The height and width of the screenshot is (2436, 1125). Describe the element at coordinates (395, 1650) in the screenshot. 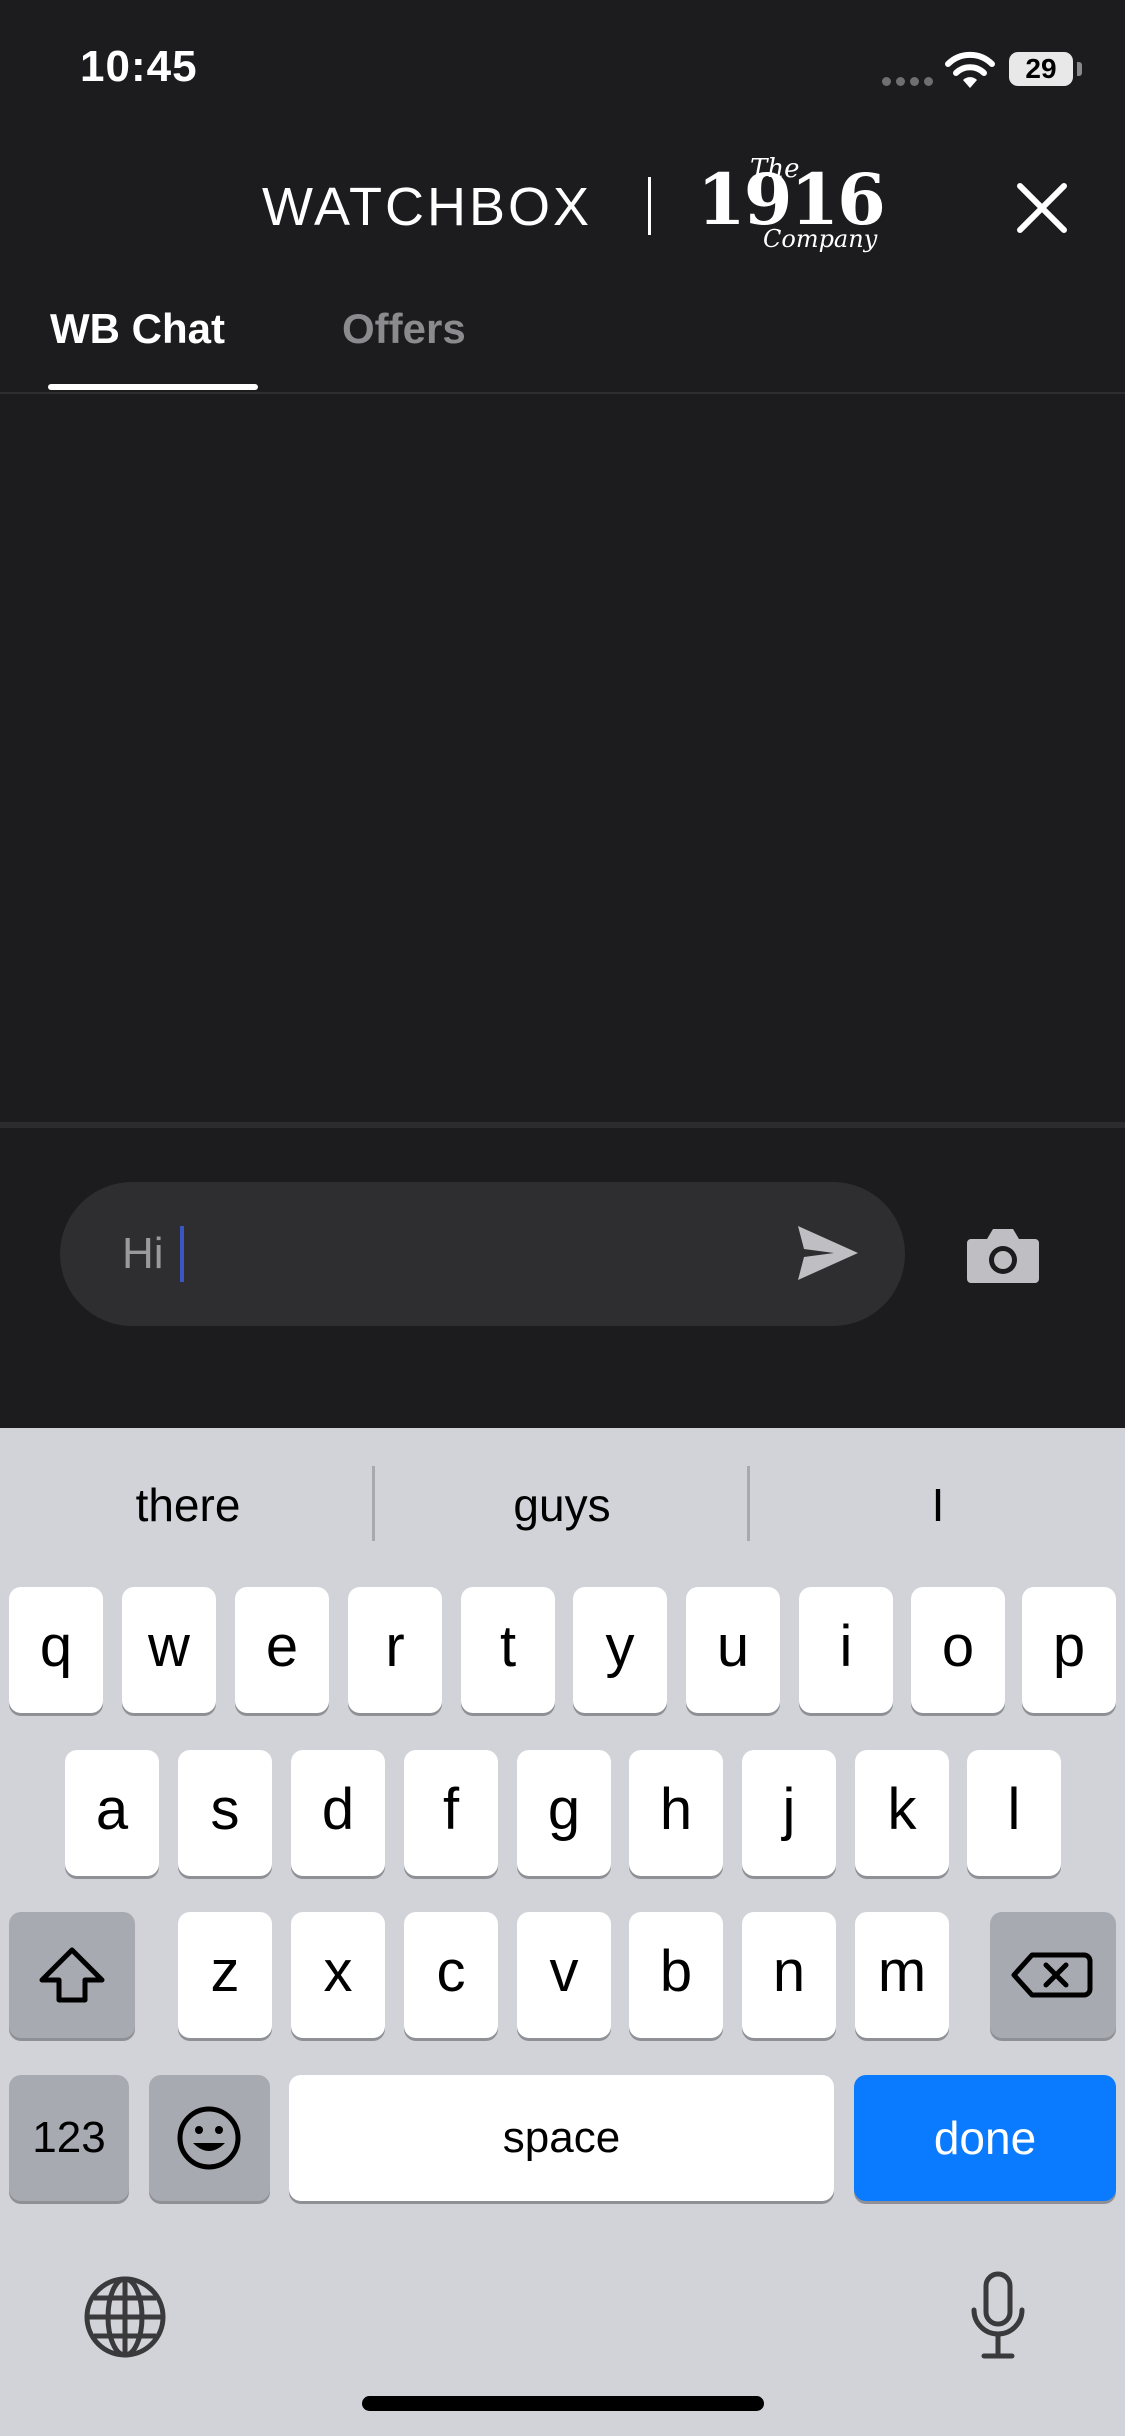

I see `key-r: r` at that location.